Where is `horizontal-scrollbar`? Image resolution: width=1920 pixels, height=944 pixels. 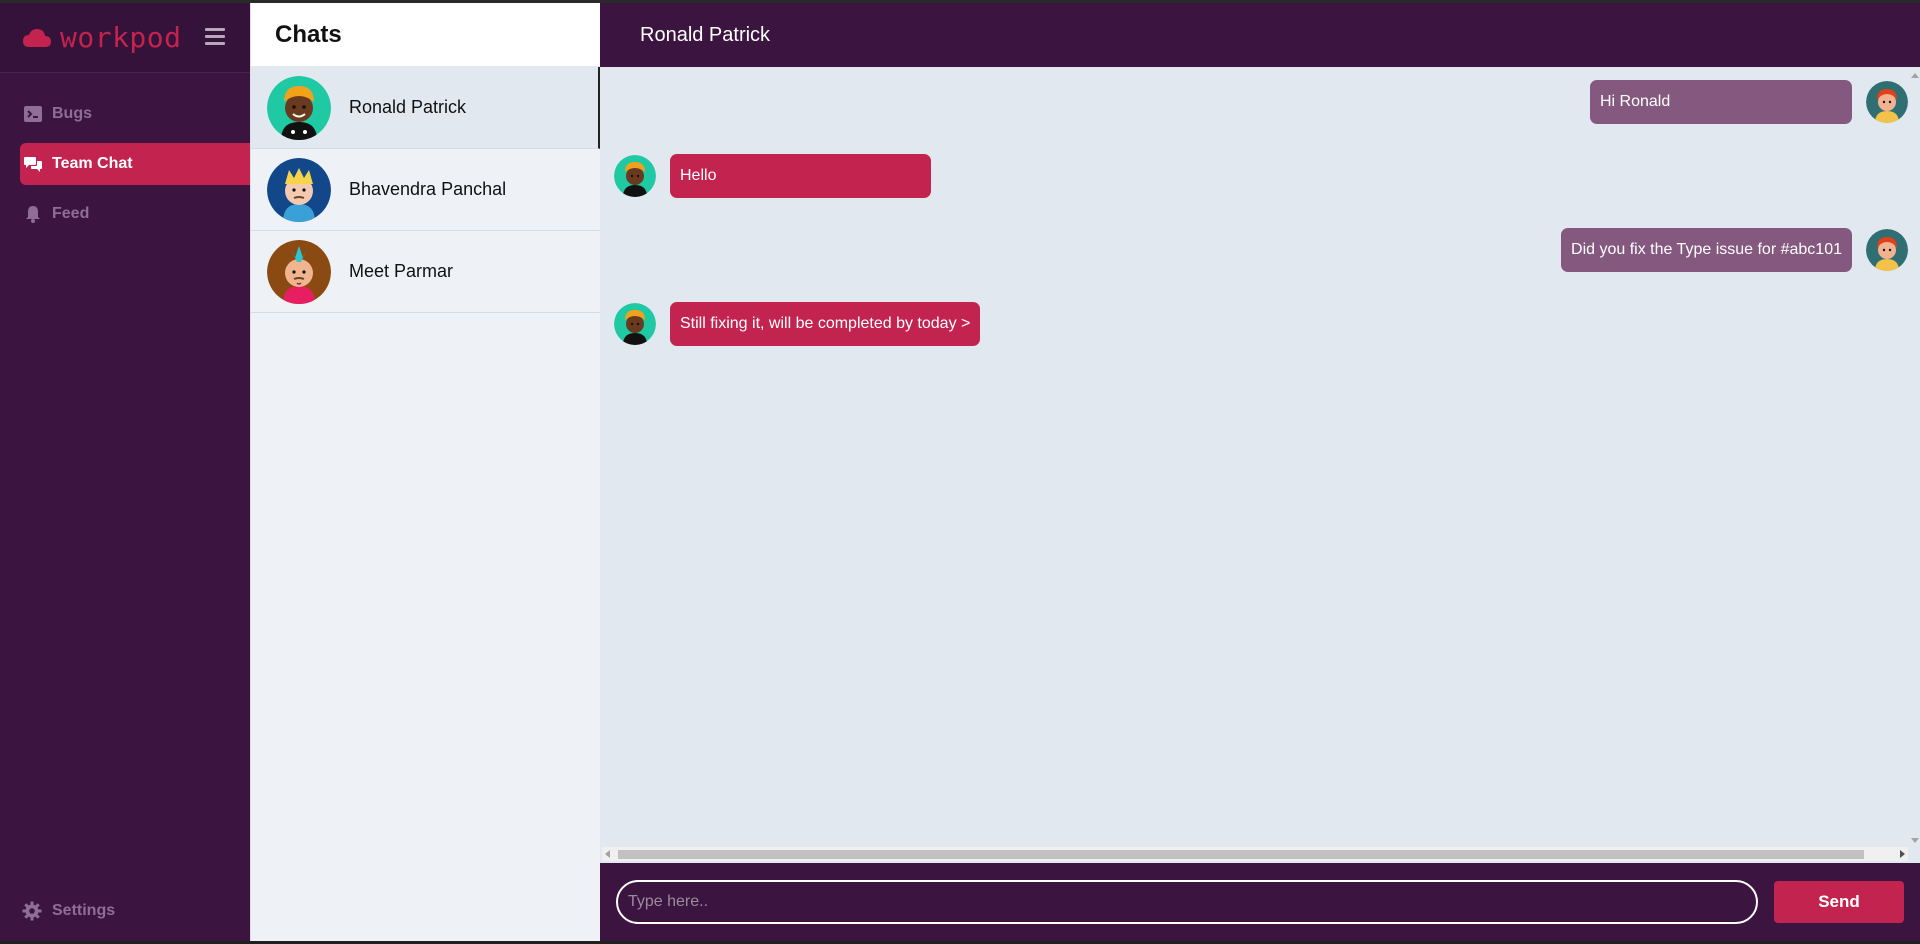
horizontal-scrollbar is located at coordinates (1255, 854).